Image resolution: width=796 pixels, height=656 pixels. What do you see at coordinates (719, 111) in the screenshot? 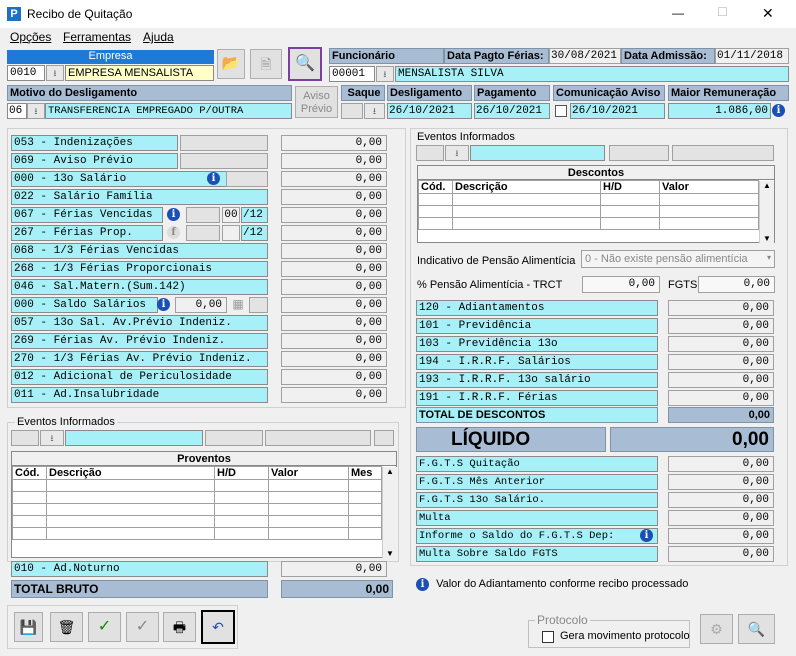
I see `maior-remuneracao-value: 1.086,00` at bounding box center [719, 111].